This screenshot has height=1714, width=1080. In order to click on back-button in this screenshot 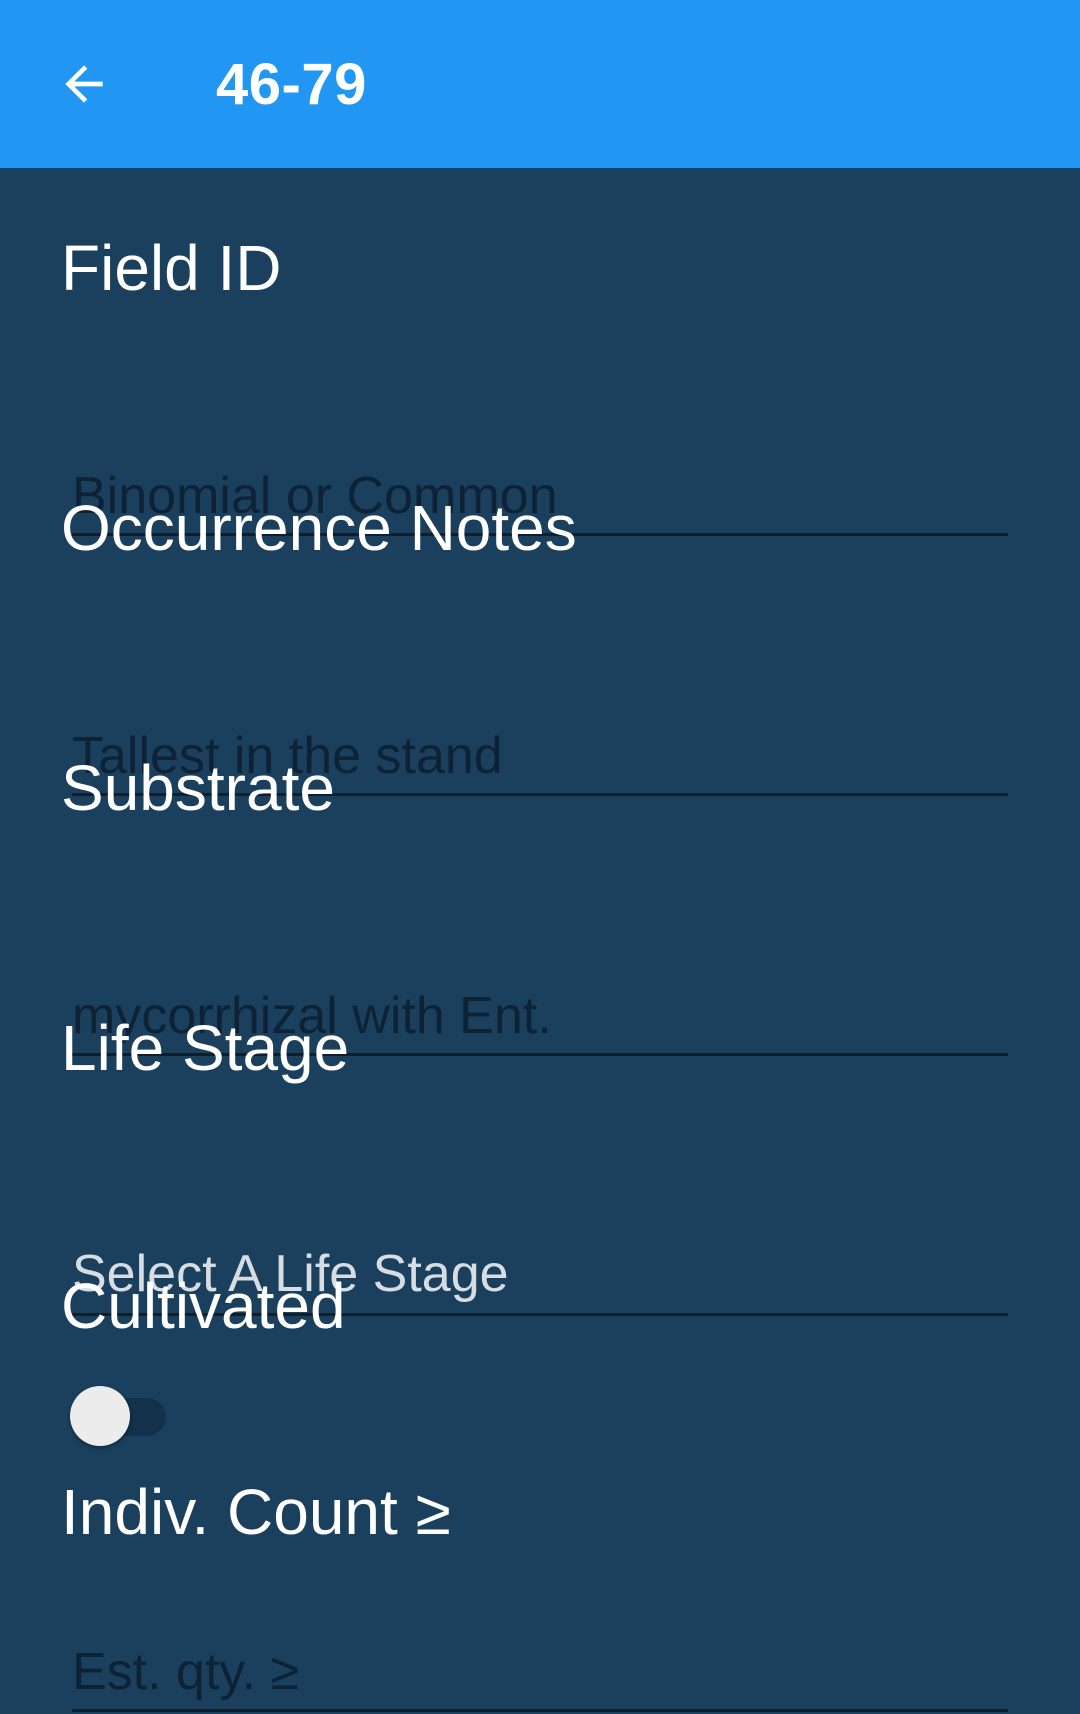, I will do `click(84, 84)`.